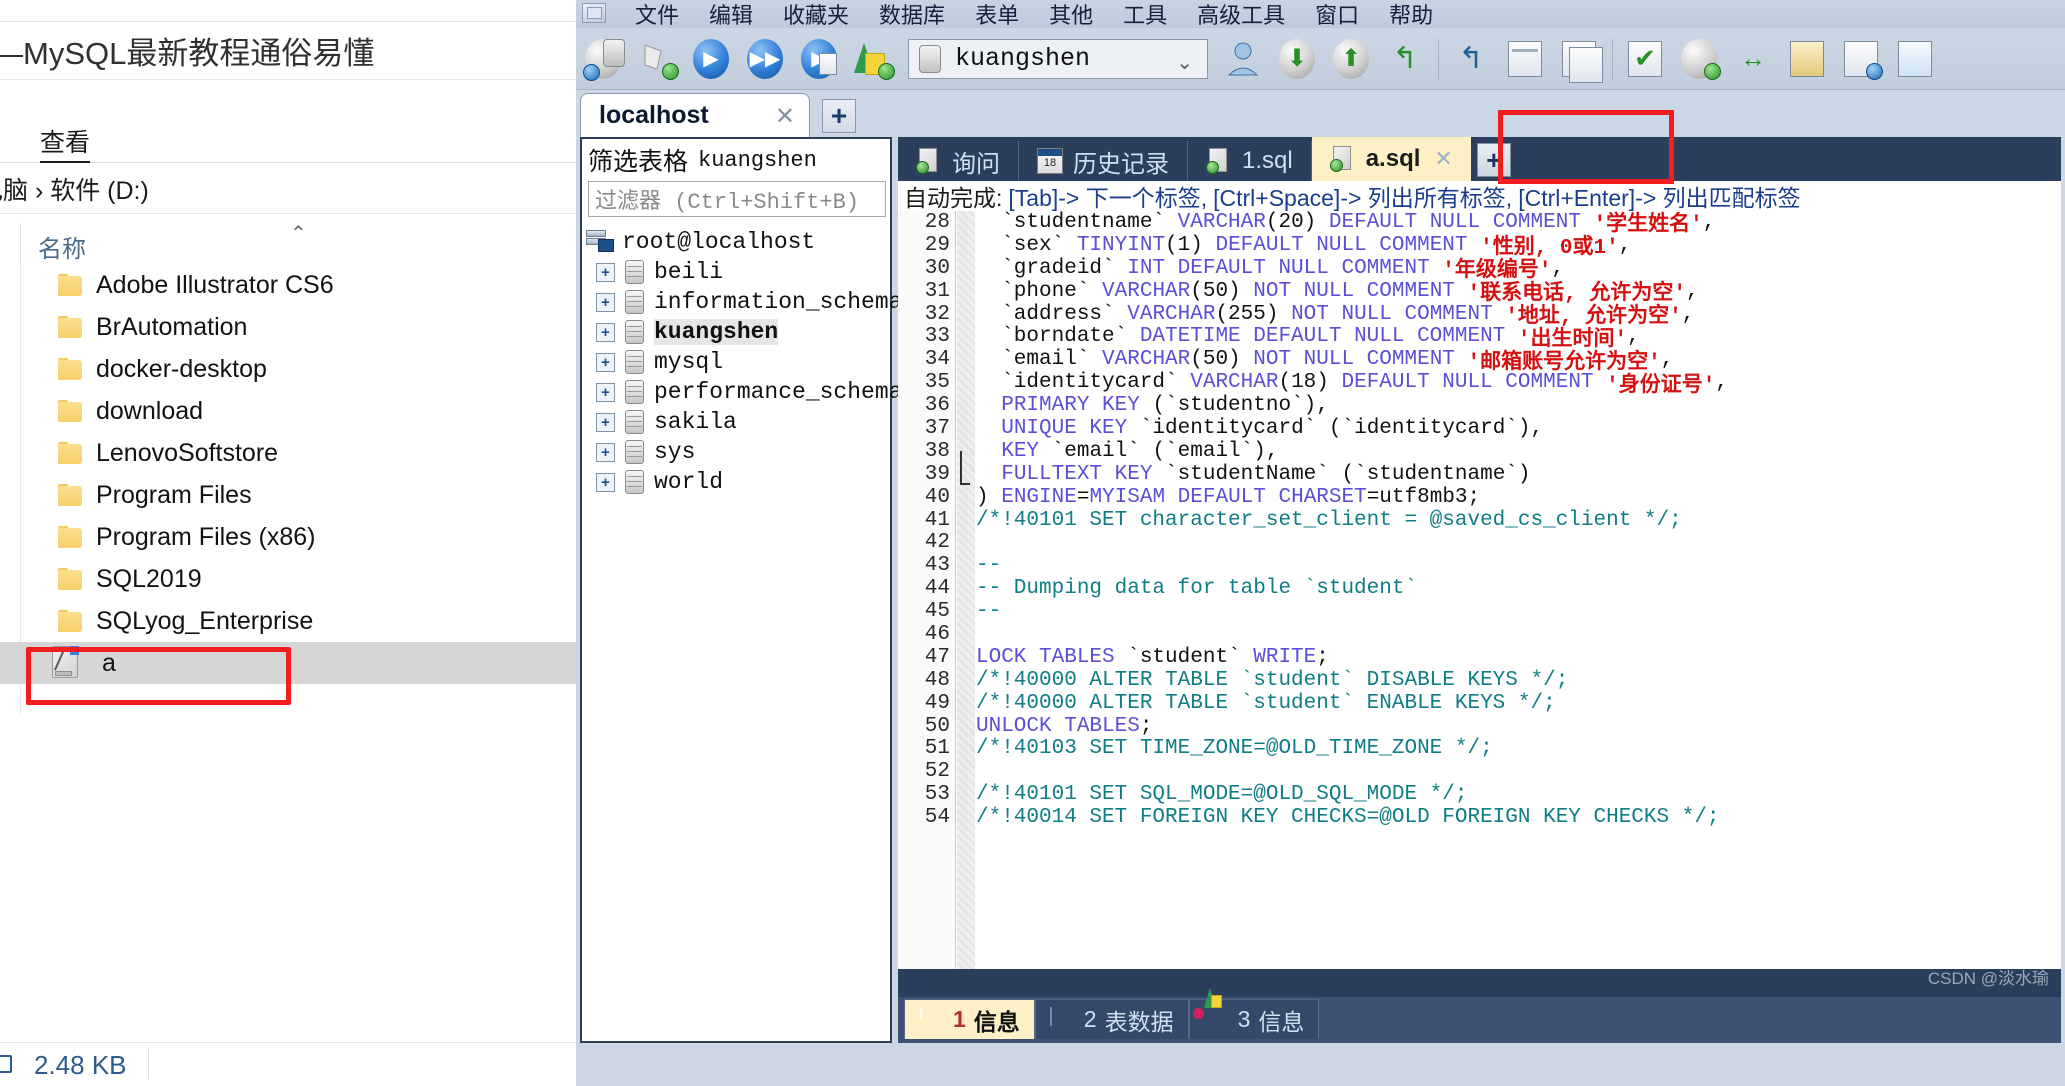 The image size is (2065, 1086). Describe the element at coordinates (1915, 59) in the screenshot. I see `notify-icon` at that location.